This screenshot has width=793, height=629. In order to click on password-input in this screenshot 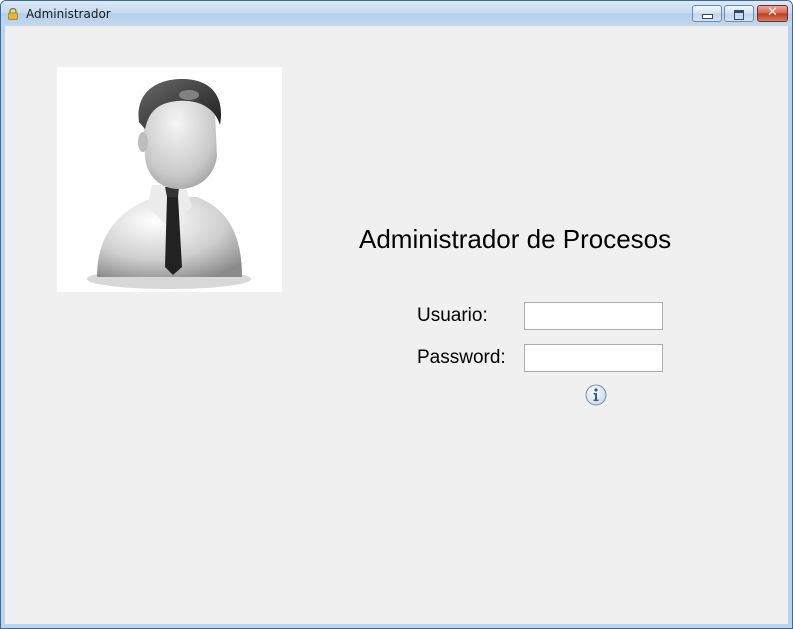, I will do `click(593, 358)`.